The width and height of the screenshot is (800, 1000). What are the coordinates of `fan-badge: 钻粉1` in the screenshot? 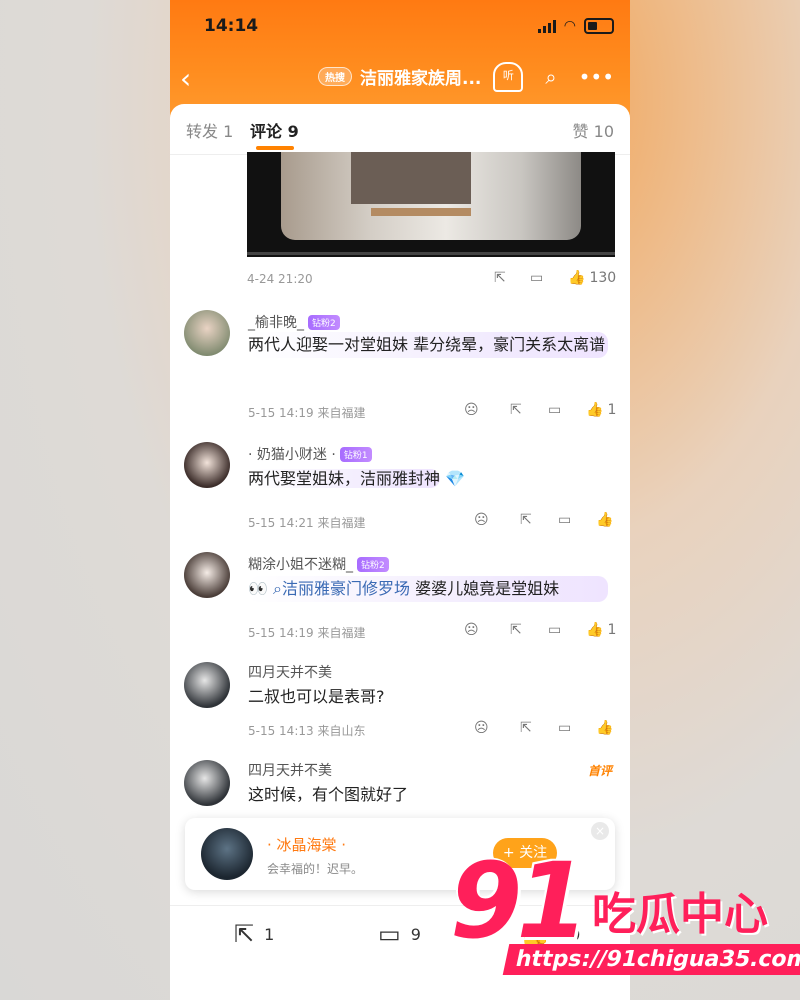 It's located at (355, 454).